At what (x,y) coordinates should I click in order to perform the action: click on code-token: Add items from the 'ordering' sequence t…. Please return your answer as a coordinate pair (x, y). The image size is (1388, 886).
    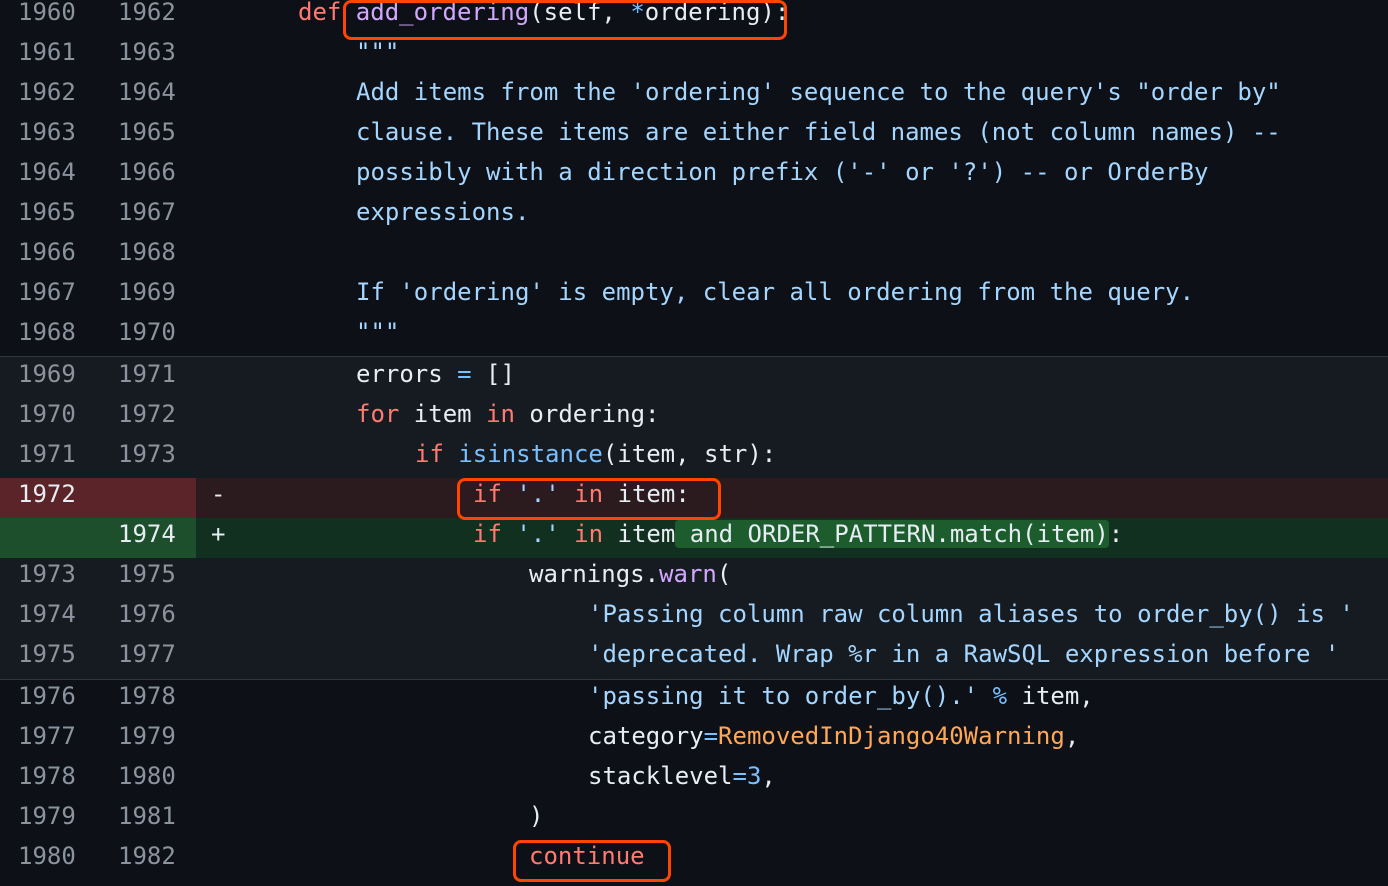
    Looking at the image, I should click on (818, 92).